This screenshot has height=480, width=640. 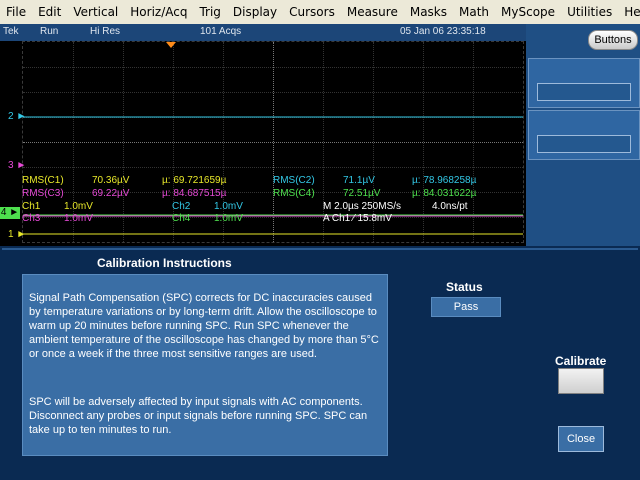 What do you see at coordinates (209, 12) in the screenshot?
I see `menu-trig: Trig` at bounding box center [209, 12].